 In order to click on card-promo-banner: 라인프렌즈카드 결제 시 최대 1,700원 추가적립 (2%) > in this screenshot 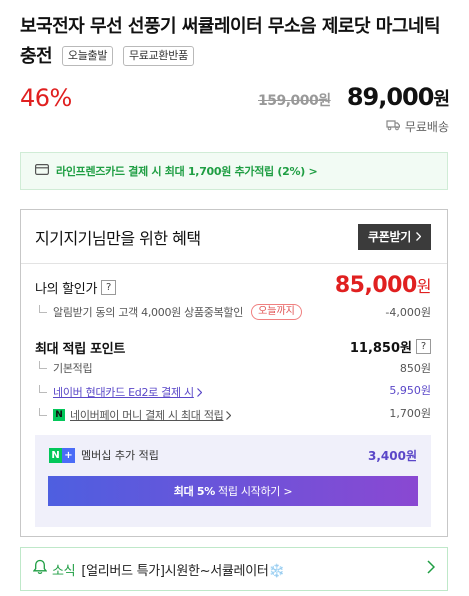, I will do `click(234, 171)`.